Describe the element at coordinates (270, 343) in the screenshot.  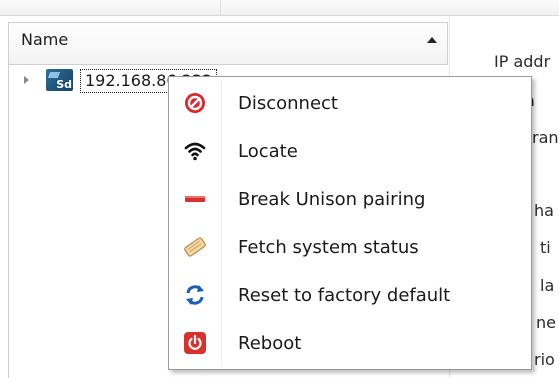
I see `menu-item-label: Reboot` at that location.